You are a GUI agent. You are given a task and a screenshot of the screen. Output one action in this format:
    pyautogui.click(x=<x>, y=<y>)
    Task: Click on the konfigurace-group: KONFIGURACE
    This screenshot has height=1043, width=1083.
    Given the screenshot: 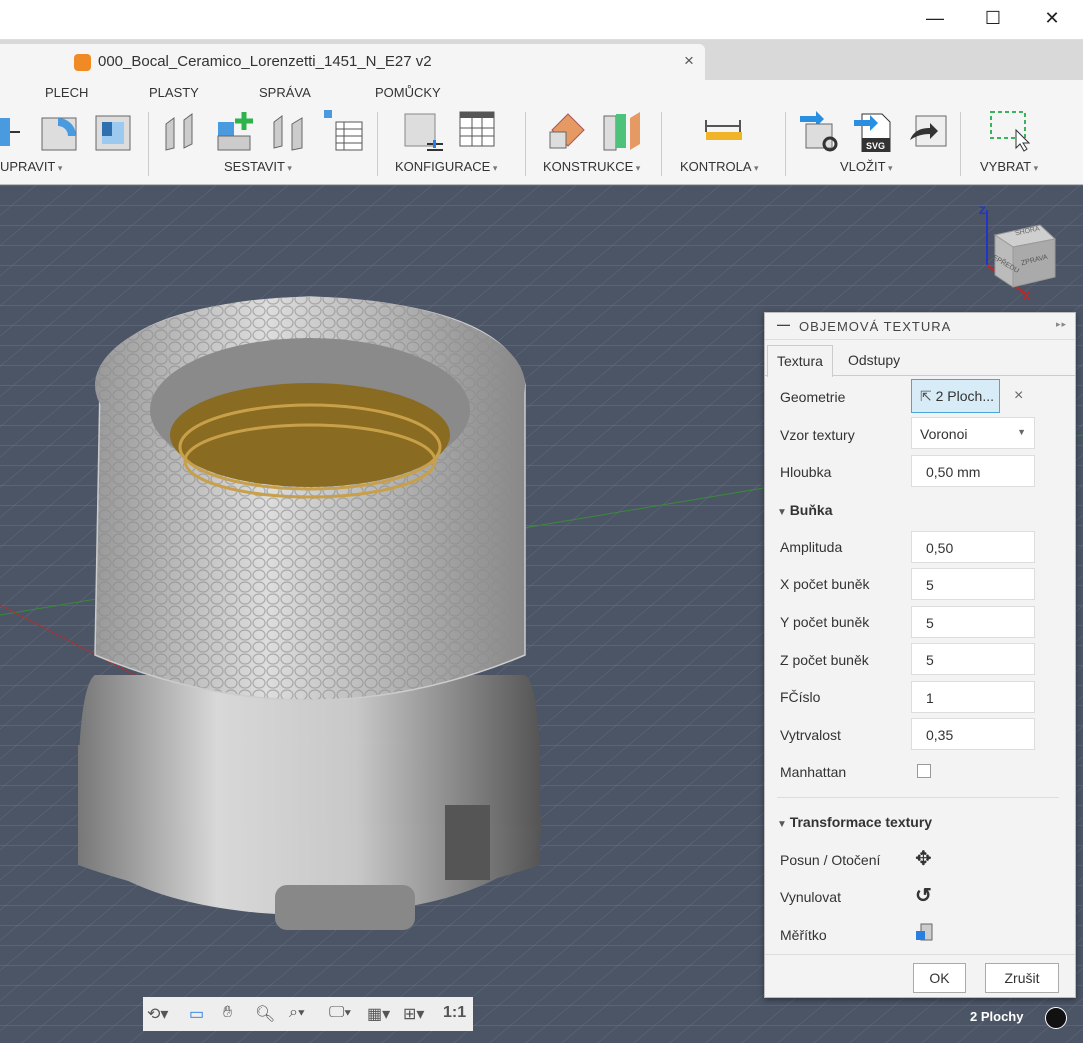 What is the action you would take?
    pyautogui.click(x=446, y=166)
    